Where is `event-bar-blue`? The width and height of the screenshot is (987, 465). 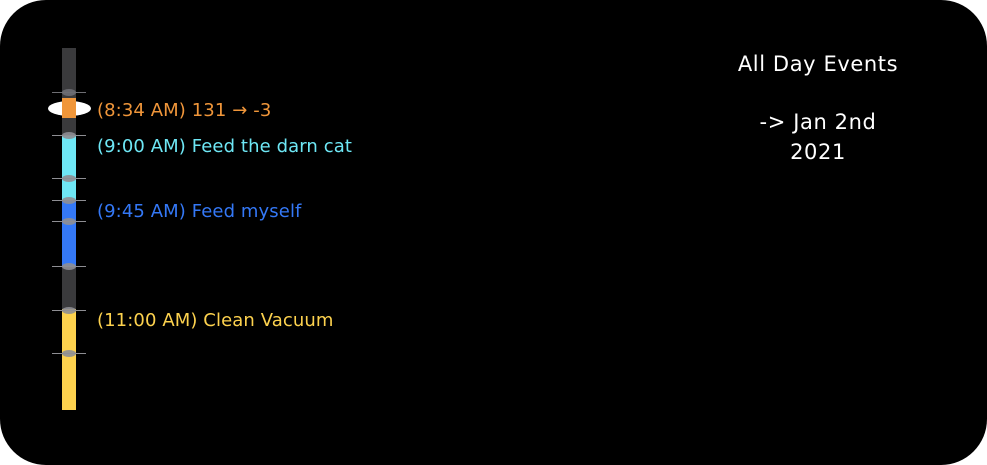
event-bar-blue is located at coordinates (69, 233).